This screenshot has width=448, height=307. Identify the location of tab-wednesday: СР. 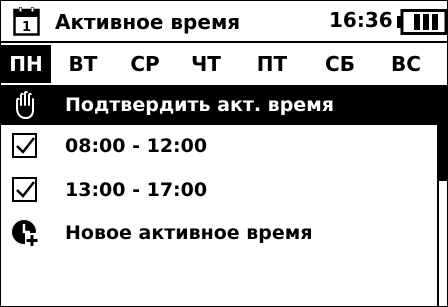
(145, 64).